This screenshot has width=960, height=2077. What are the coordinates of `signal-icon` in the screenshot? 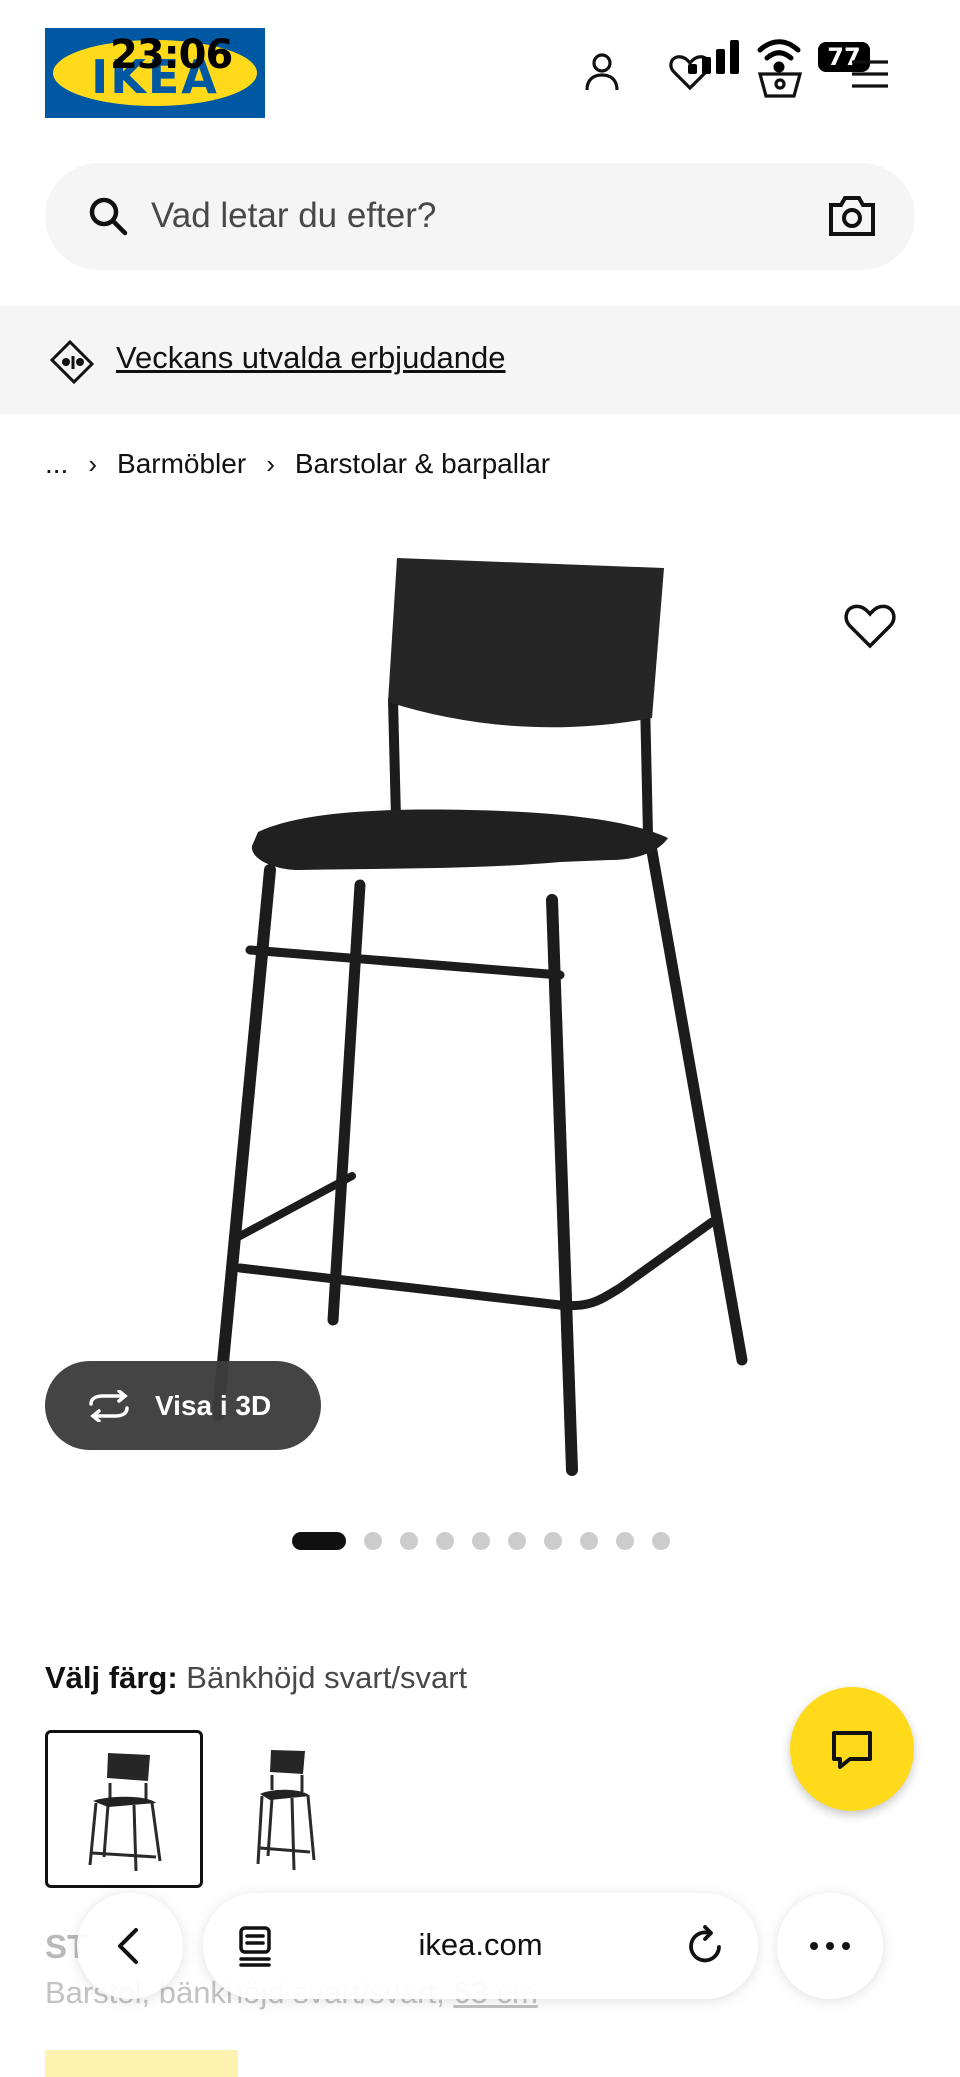 It's located at (713, 57).